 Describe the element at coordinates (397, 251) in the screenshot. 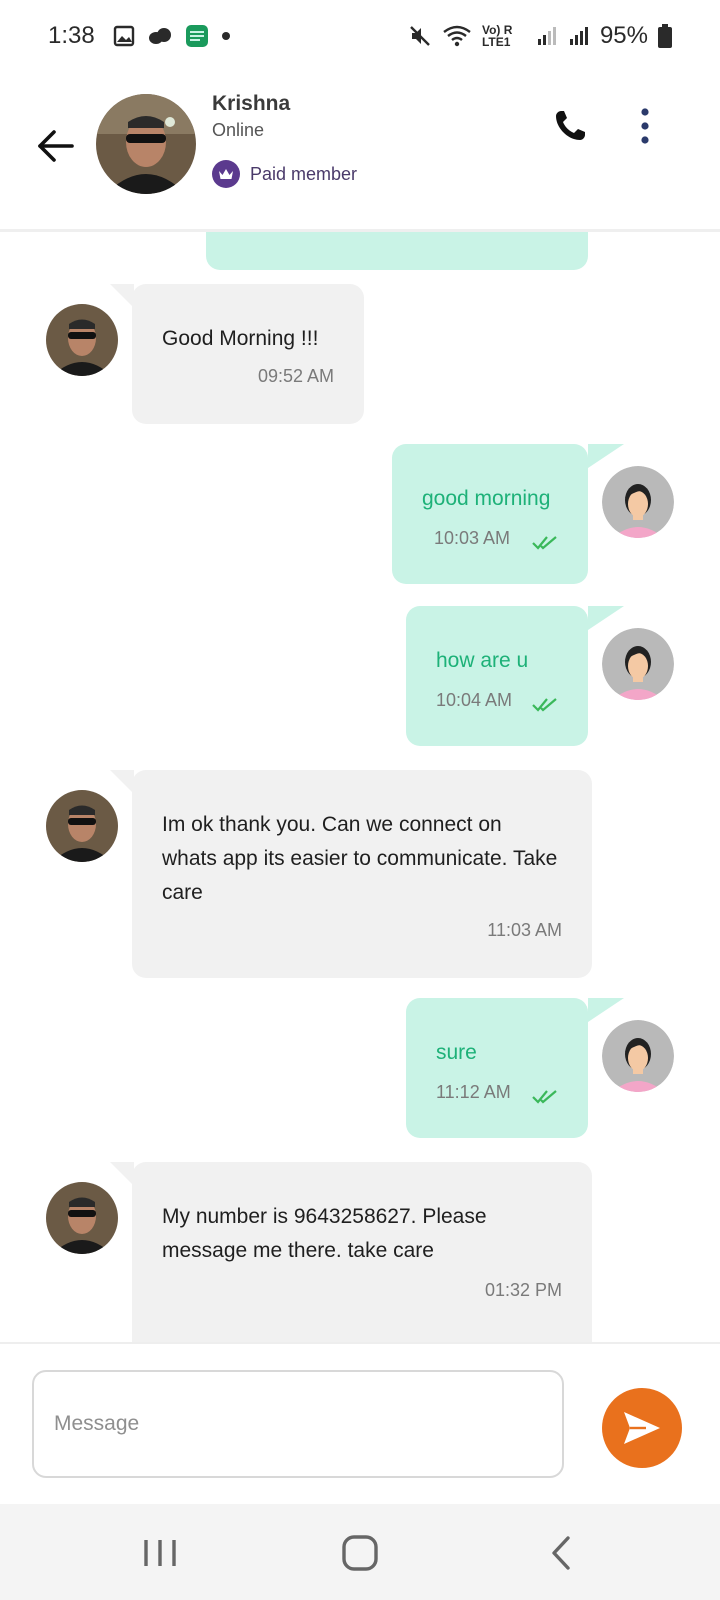

I see `message-bubble-partial` at that location.